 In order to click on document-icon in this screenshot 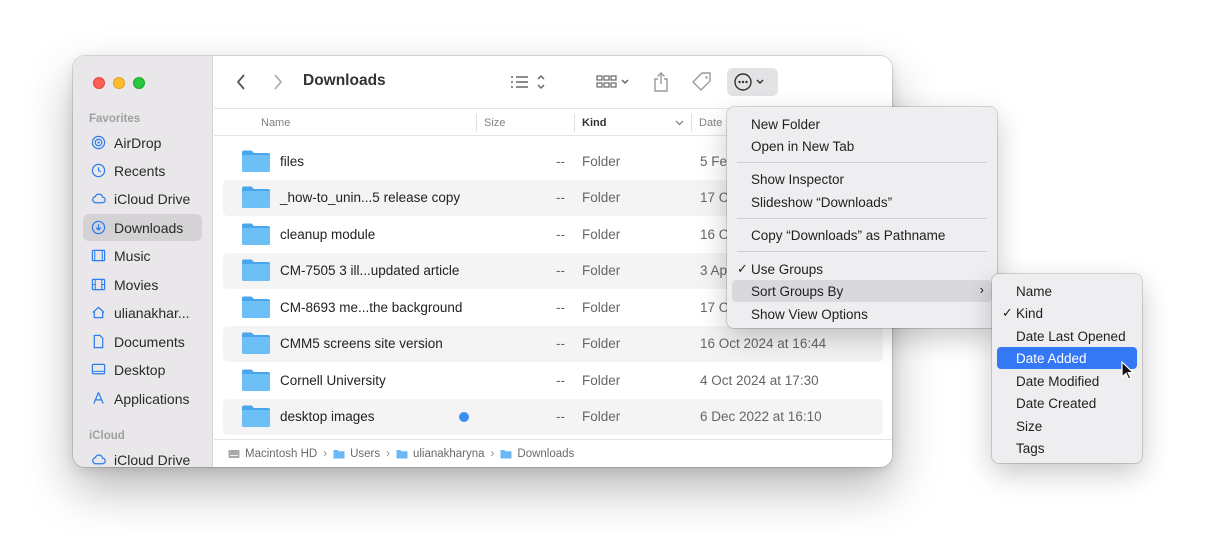, I will do `click(98, 341)`.